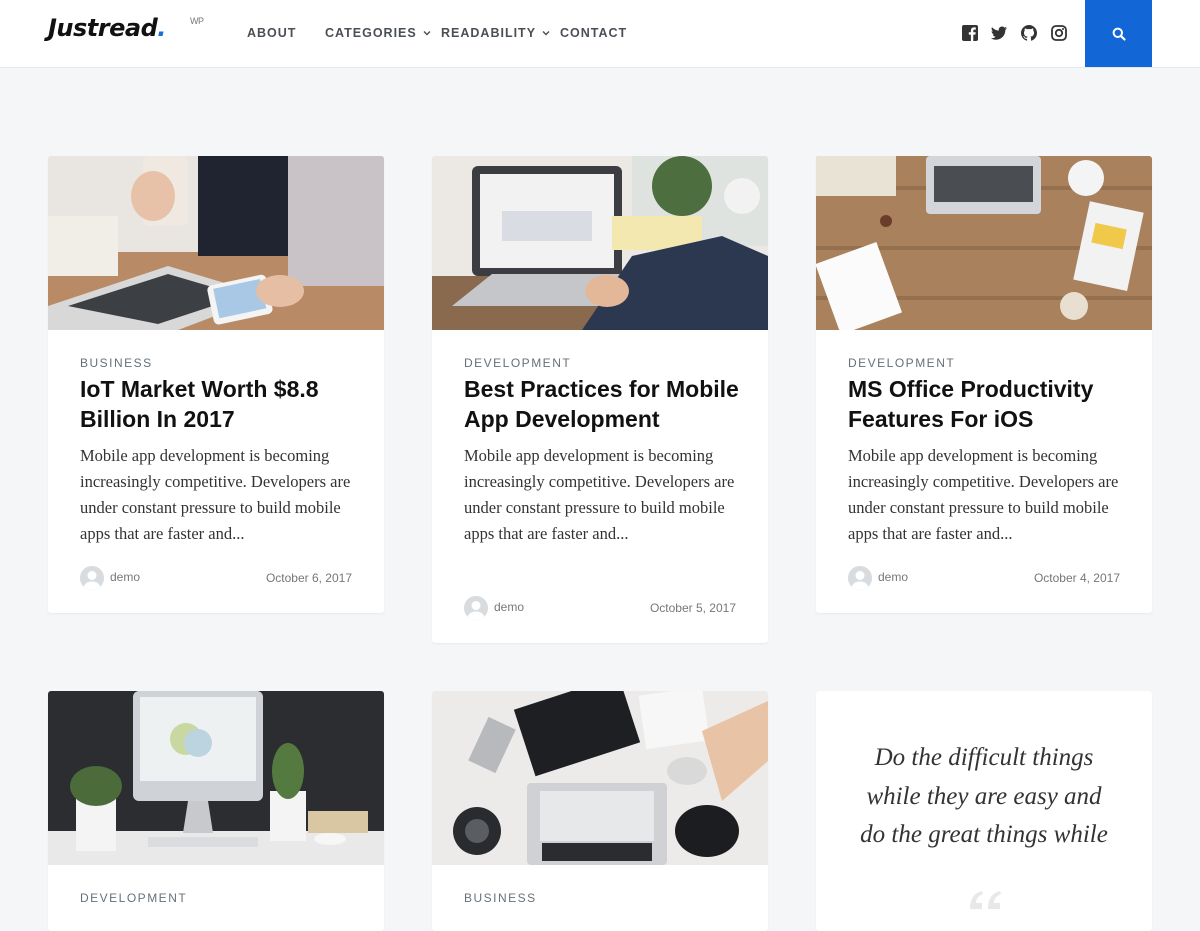 The image size is (1200, 931). I want to click on post-meta: demo October 5, 2017, so click(600, 608).